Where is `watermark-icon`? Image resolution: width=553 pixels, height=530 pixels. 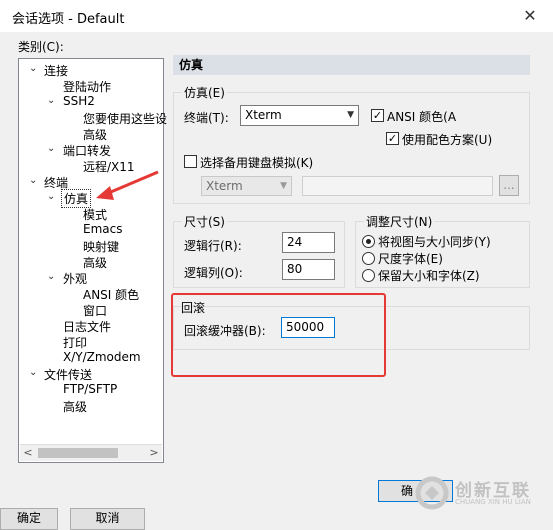 watermark-icon is located at coordinates (432, 493).